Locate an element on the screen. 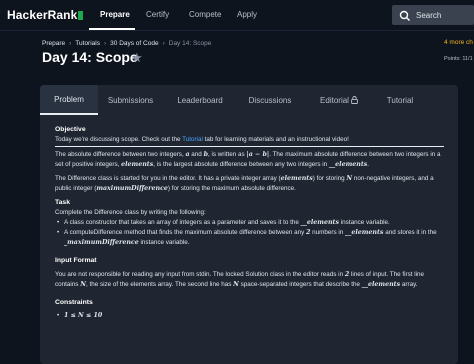 Image resolution: width=474 pixels, height=364 pixels. page-title: Day 14: Scope is located at coordinates (90, 57).